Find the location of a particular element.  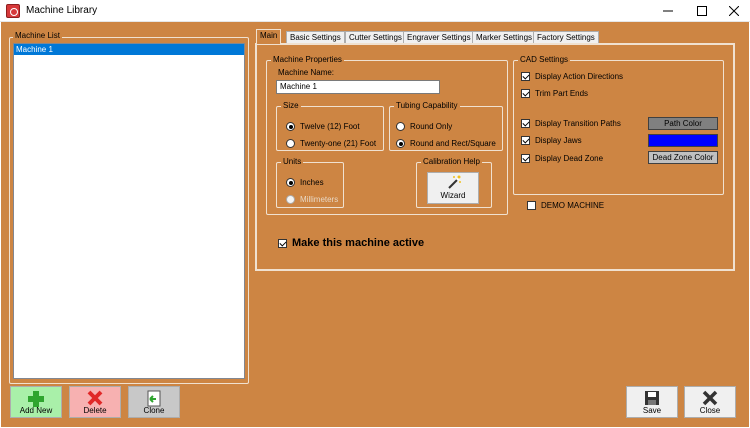

display-jaws-checkbox is located at coordinates (525, 140).